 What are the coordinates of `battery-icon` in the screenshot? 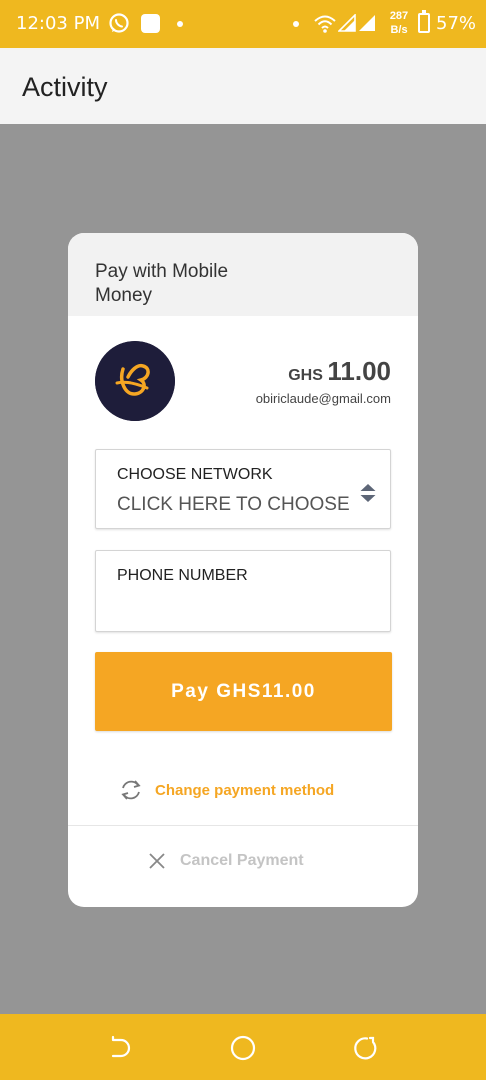 It's located at (424, 21).